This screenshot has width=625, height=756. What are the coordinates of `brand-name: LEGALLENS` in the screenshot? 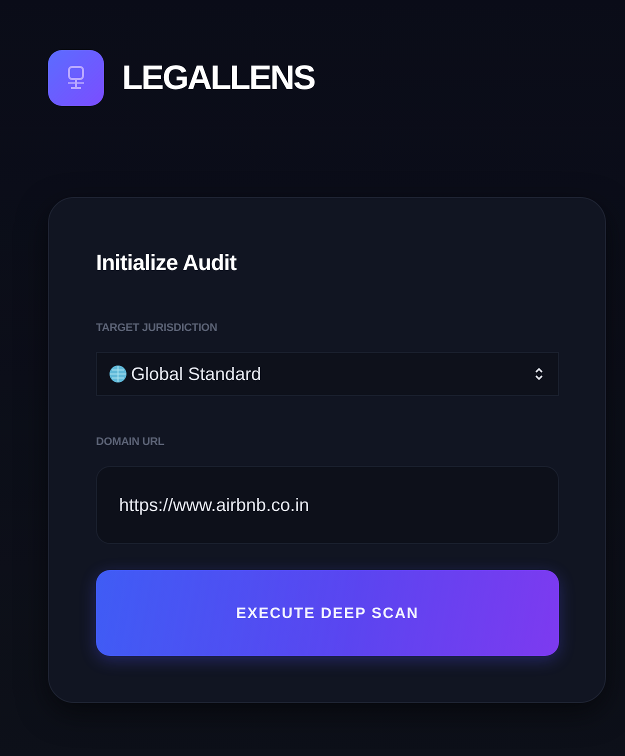 It's located at (218, 78).